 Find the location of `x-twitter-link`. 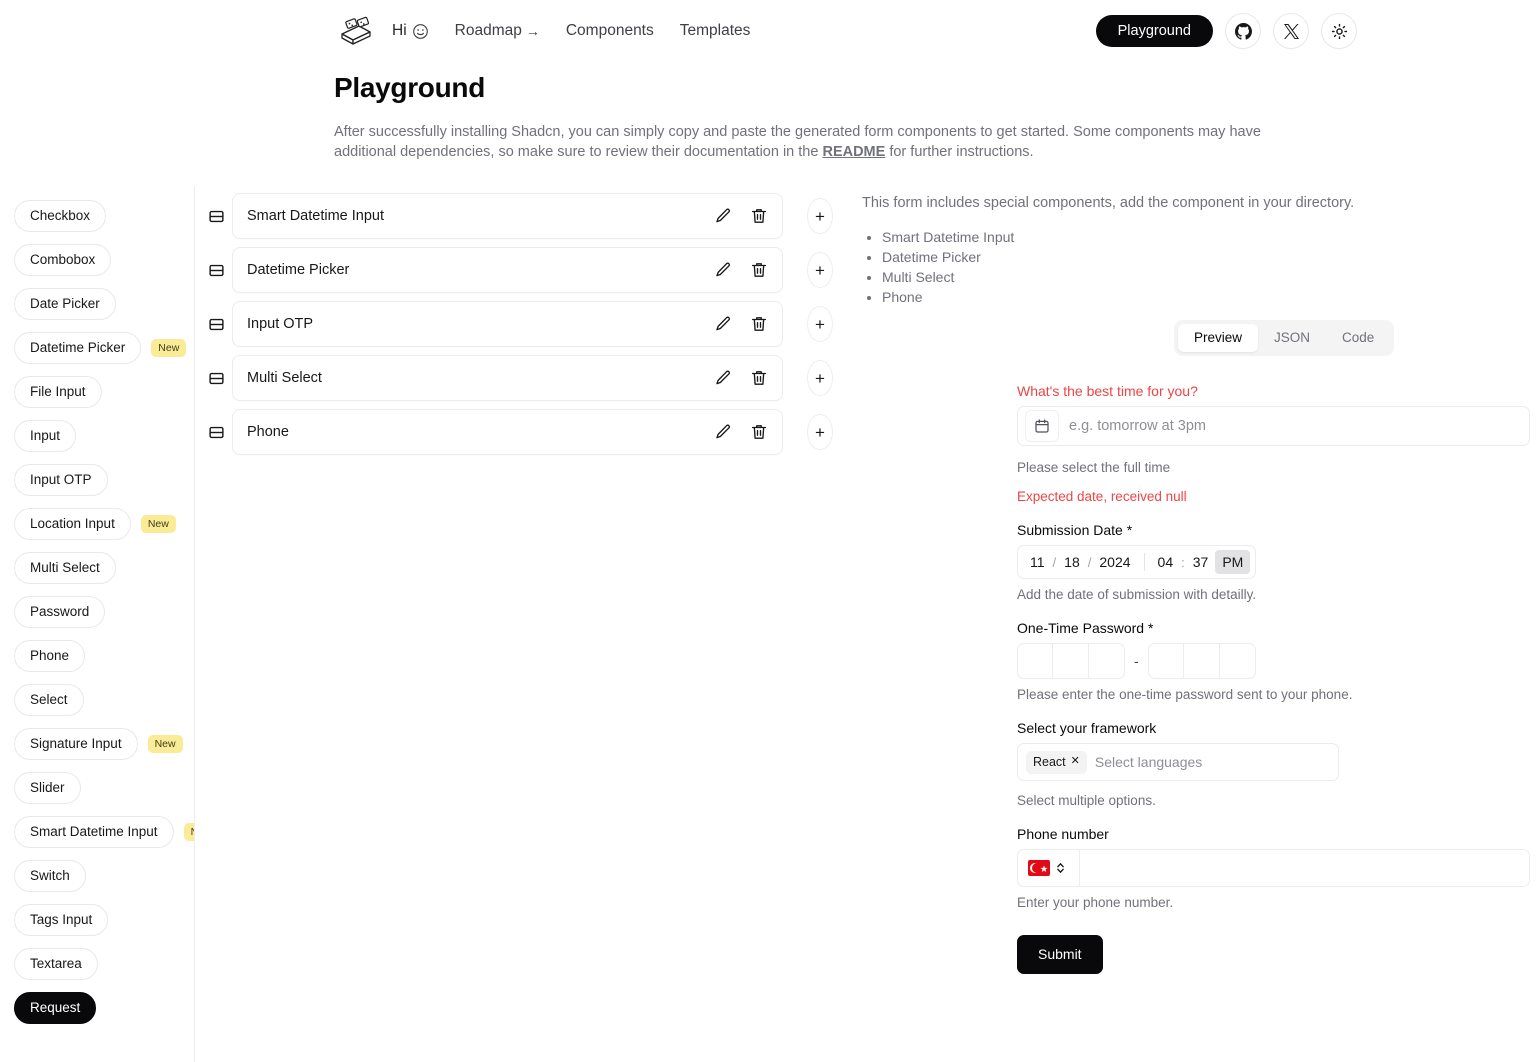

x-twitter-link is located at coordinates (1291, 31).